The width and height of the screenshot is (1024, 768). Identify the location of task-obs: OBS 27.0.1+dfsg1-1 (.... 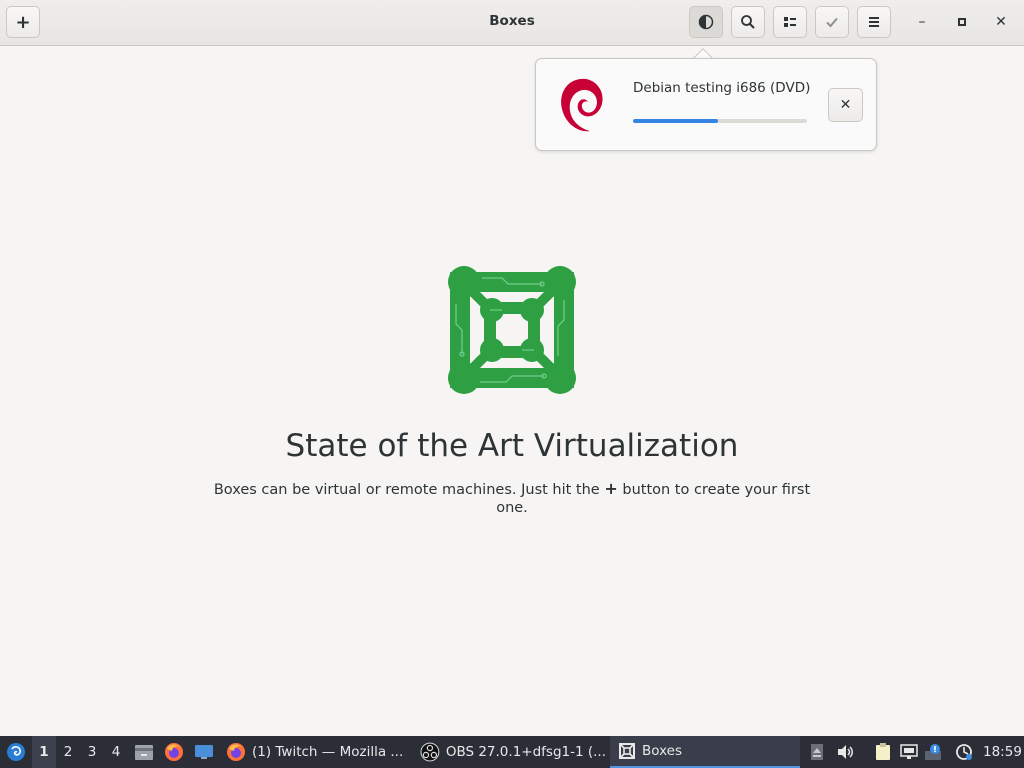
(509, 752).